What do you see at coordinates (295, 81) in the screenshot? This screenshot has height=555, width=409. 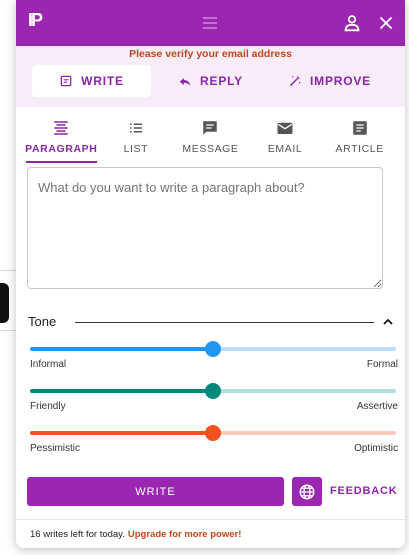 I see `magic-wand-icon` at bounding box center [295, 81].